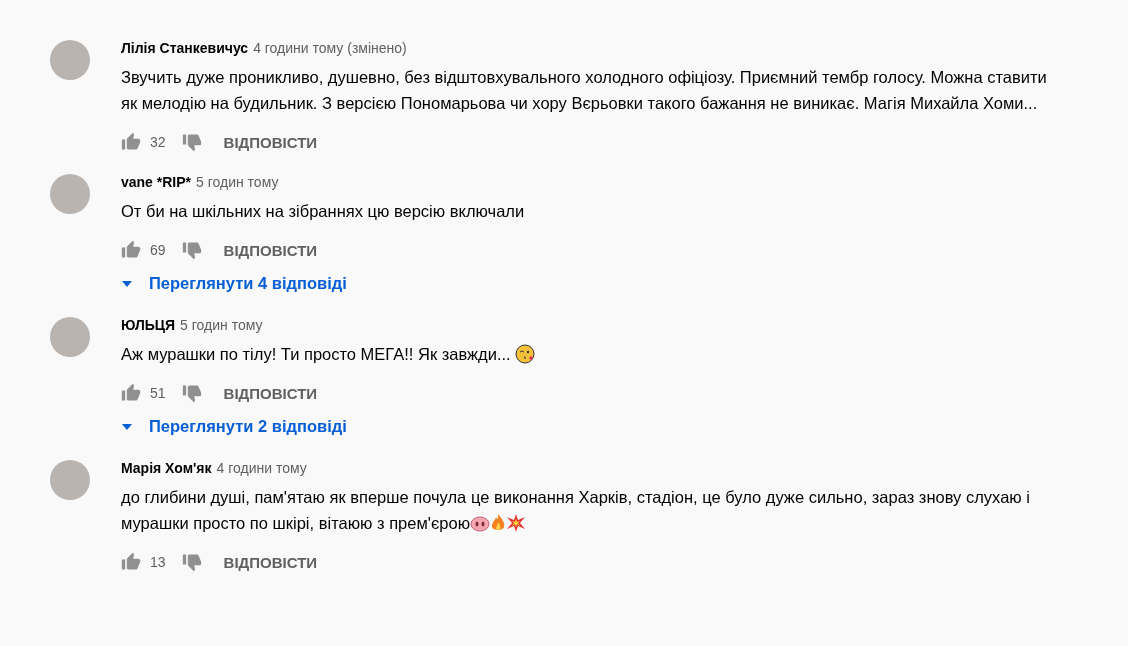  I want to click on pig-nose-icon, so click(480, 524).